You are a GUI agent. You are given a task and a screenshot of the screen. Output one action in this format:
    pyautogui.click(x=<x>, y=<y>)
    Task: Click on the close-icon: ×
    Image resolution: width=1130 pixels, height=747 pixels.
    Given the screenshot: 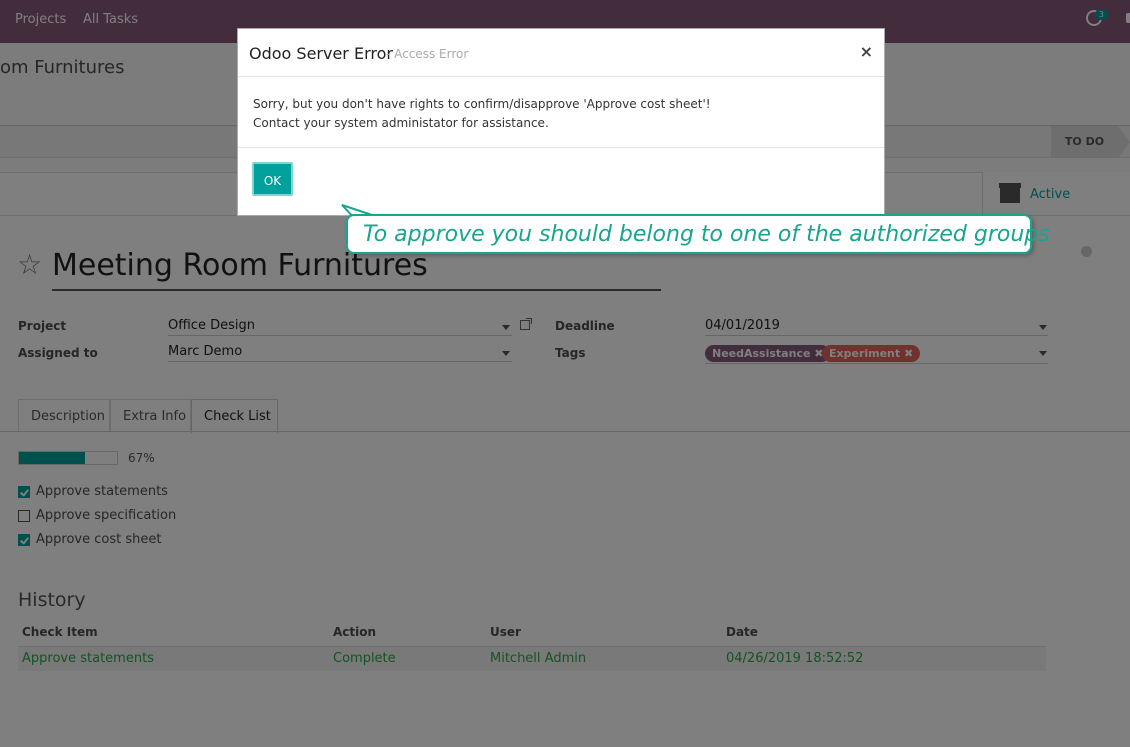 What is the action you would take?
    pyautogui.click(x=866, y=51)
    